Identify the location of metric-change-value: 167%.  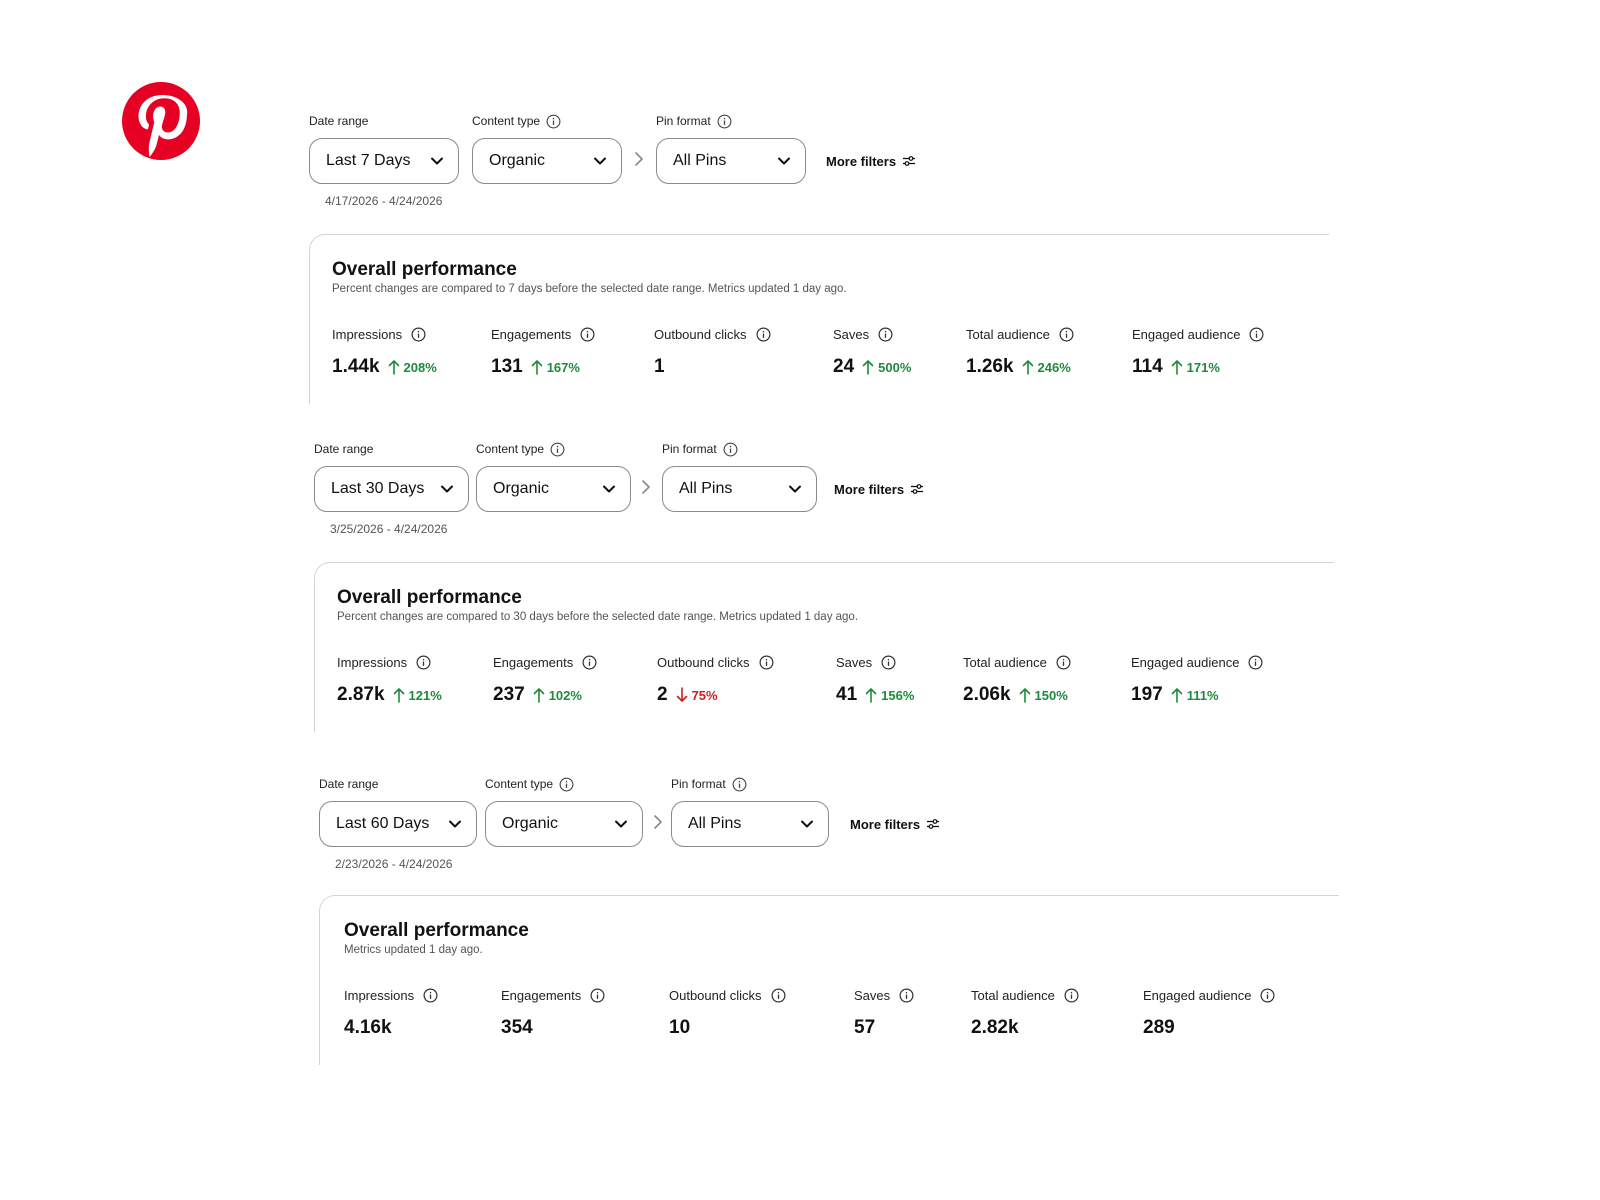
(563, 367).